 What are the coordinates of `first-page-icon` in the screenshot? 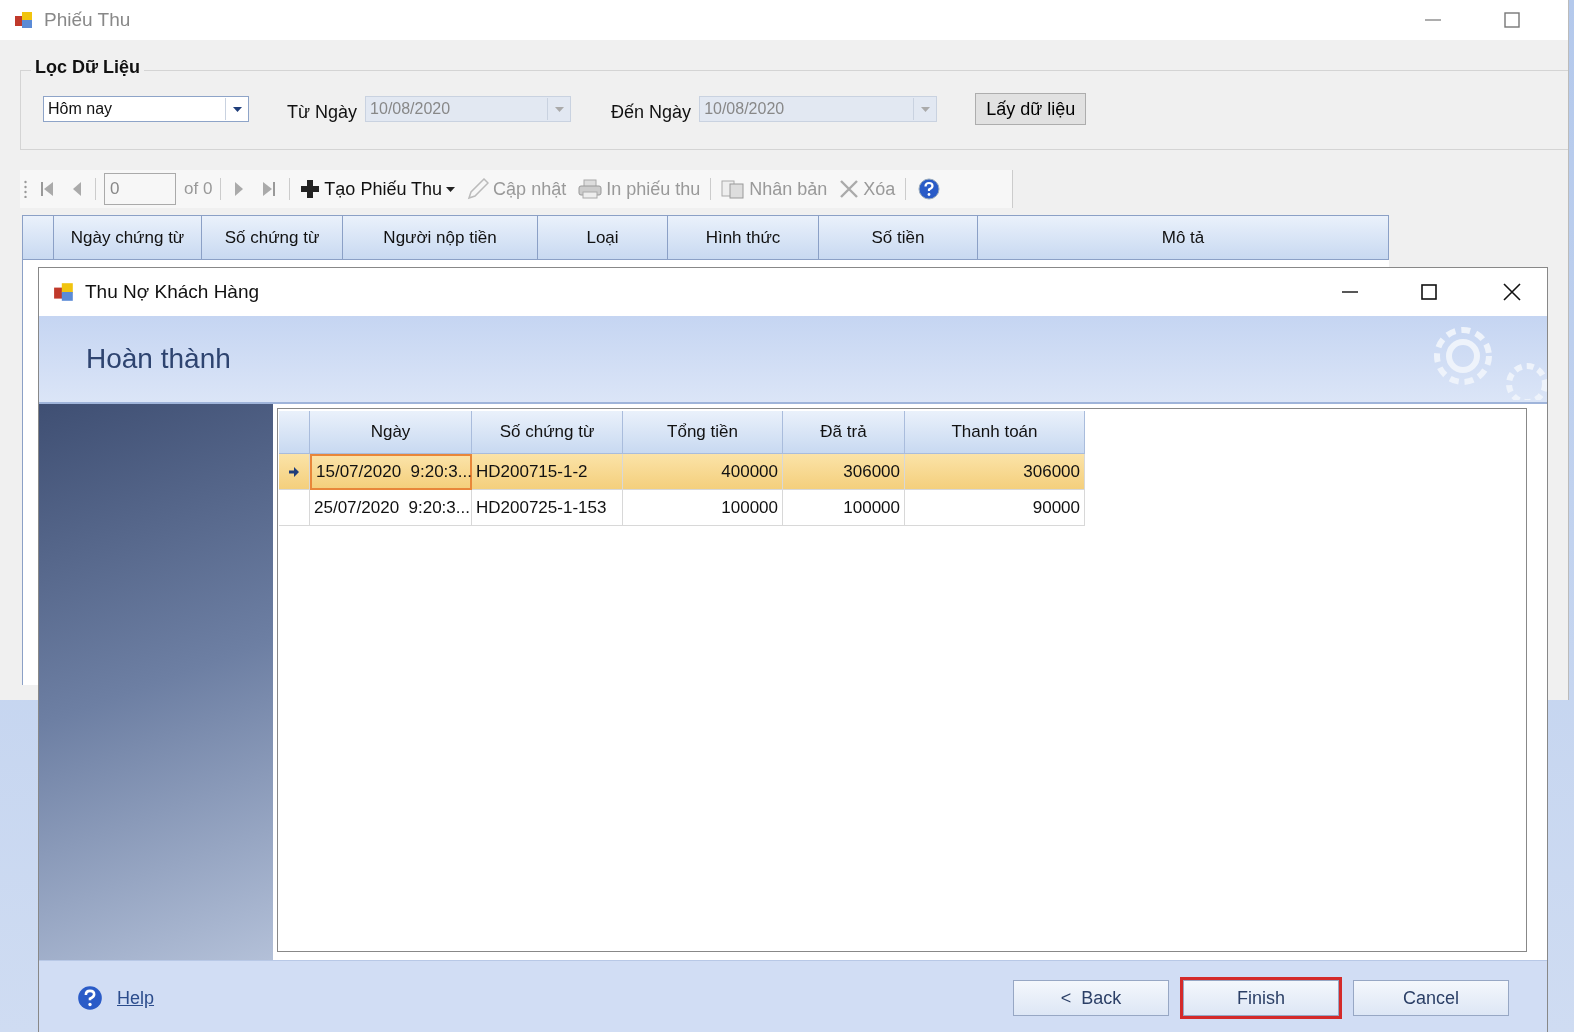 It's located at (47, 189).